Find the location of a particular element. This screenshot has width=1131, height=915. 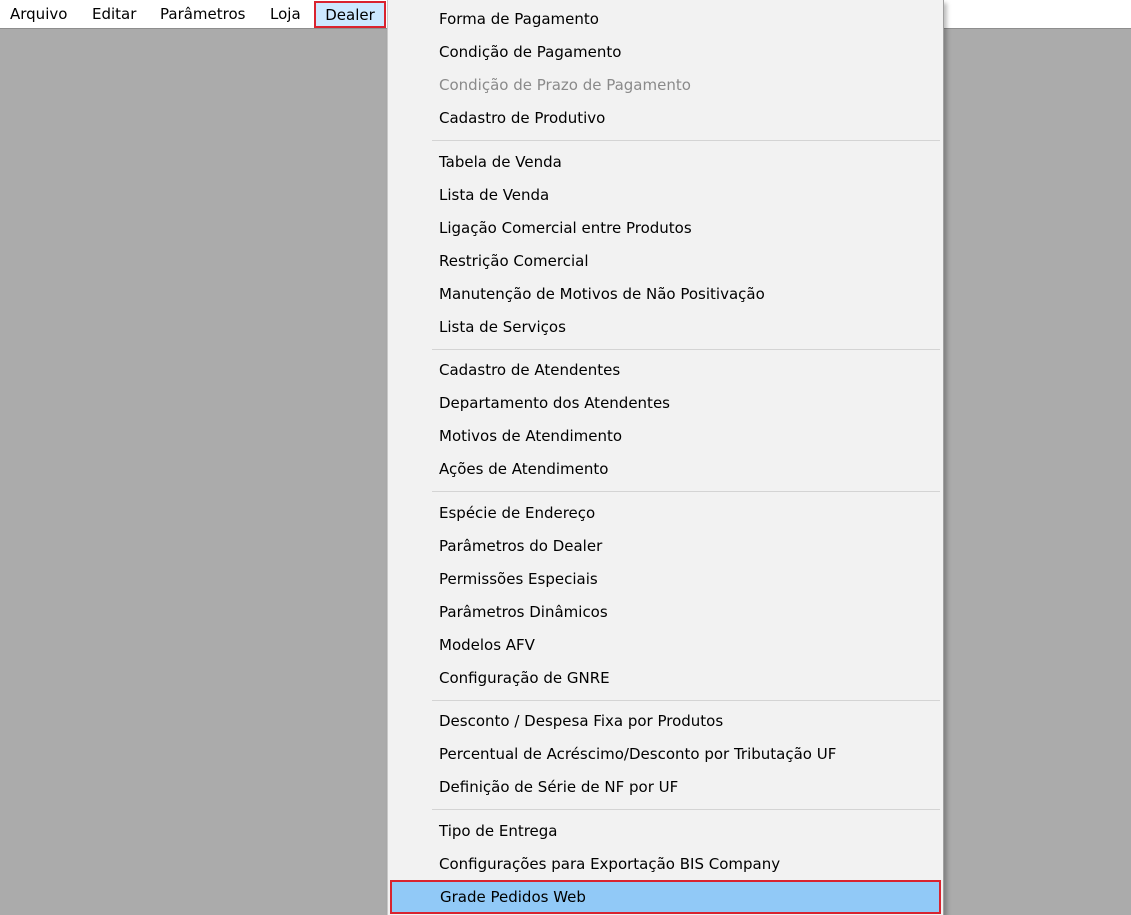

menu-item-condicao-de-pagamento: Condição de Pagamento is located at coordinates (665, 52).